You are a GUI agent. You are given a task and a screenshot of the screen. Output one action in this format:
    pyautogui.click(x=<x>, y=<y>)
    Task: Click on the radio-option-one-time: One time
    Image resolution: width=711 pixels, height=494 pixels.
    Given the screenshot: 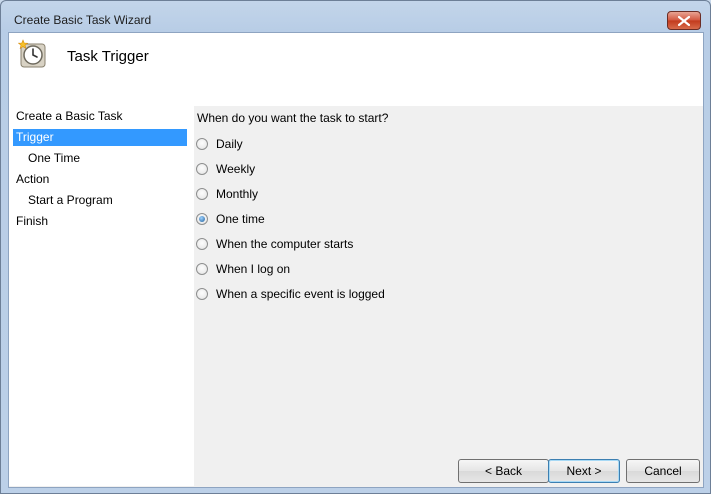 What is the action you would take?
    pyautogui.click(x=230, y=219)
    